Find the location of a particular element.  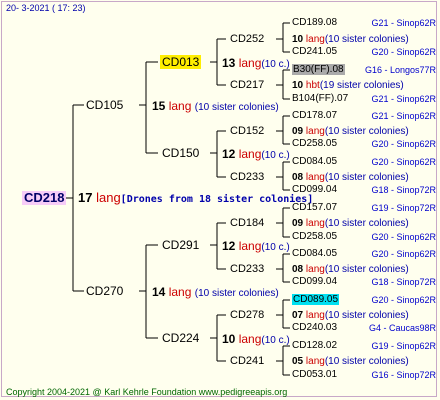

gen1-0-count: 15 is located at coordinates (159, 106).